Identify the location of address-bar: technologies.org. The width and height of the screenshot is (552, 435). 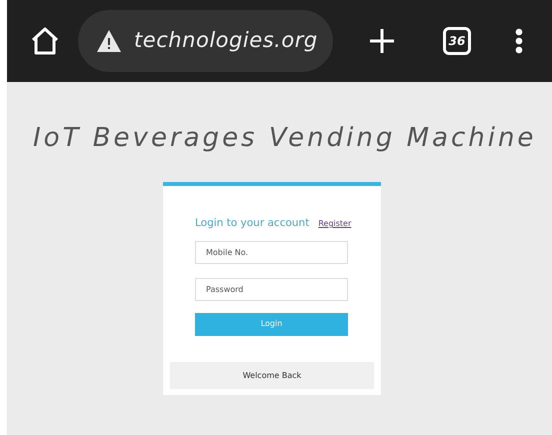
(205, 41).